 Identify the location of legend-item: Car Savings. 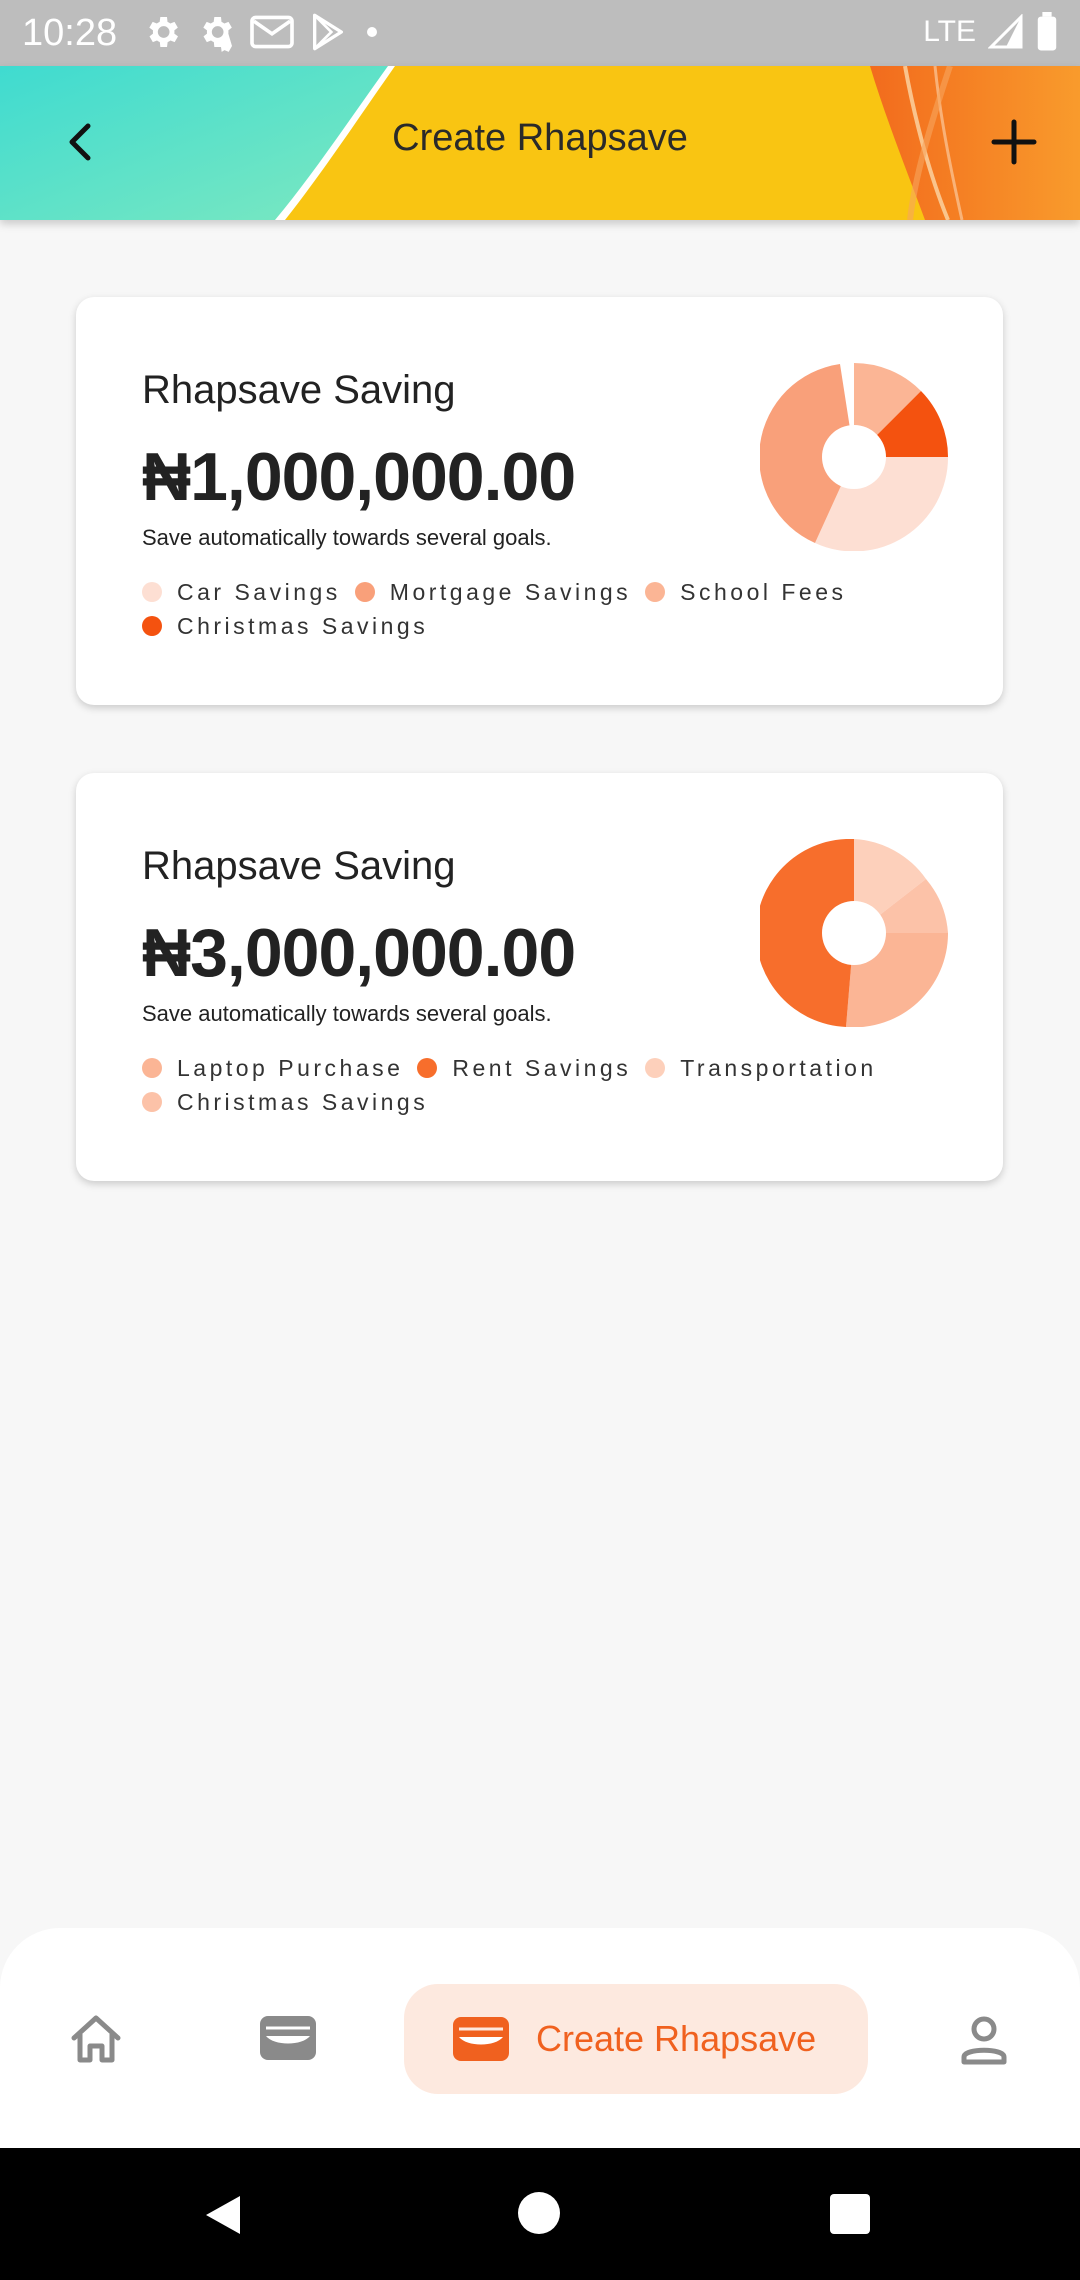
(241, 592).